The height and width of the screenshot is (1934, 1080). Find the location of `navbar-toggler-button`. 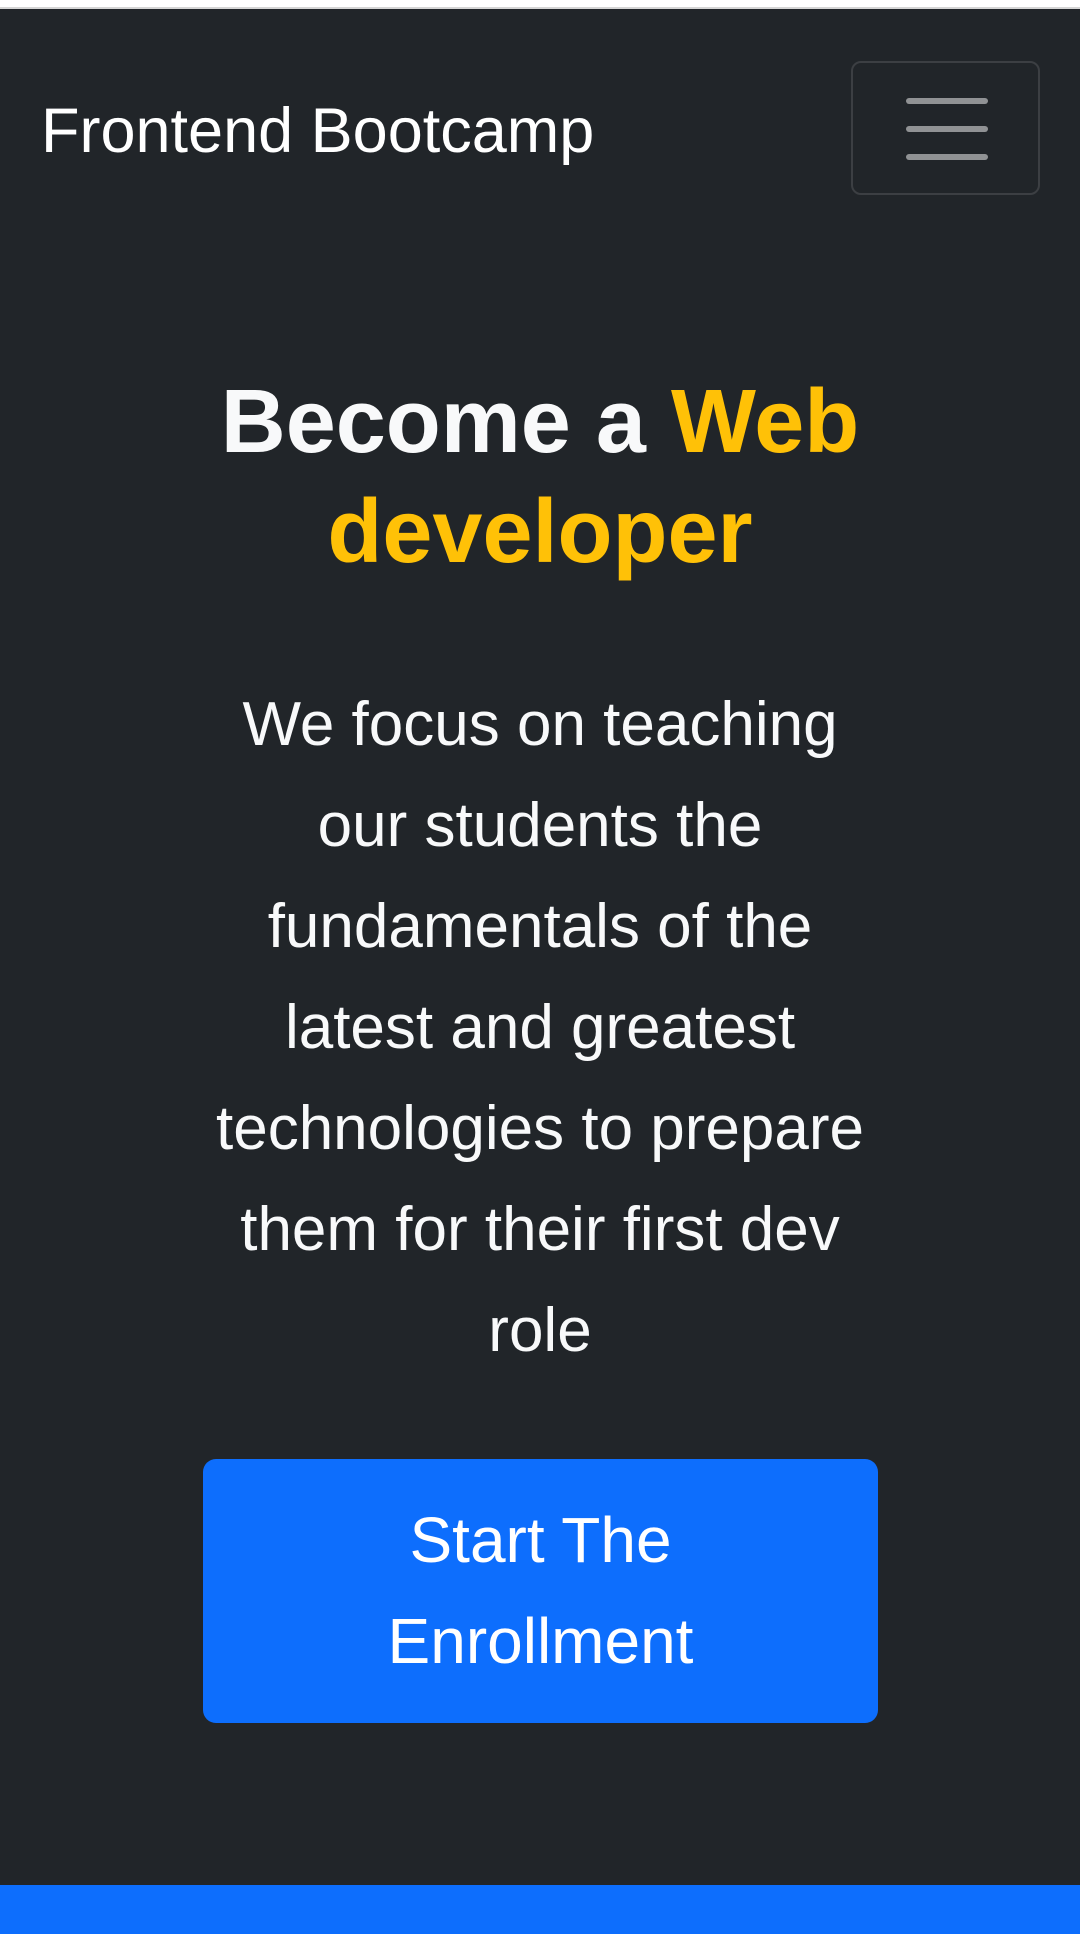

navbar-toggler-button is located at coordinates (945, 128).